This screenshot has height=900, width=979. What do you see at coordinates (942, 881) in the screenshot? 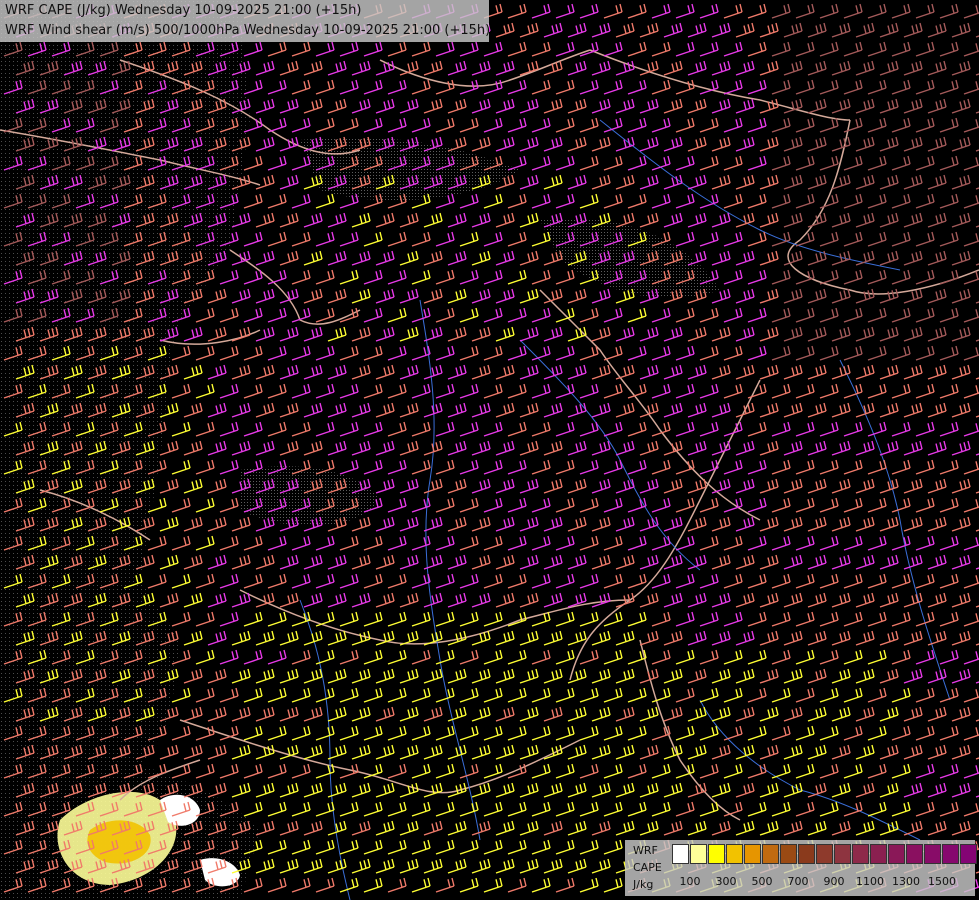
I see `legend-tick-label: 1500` at bounding box center [942, 881].